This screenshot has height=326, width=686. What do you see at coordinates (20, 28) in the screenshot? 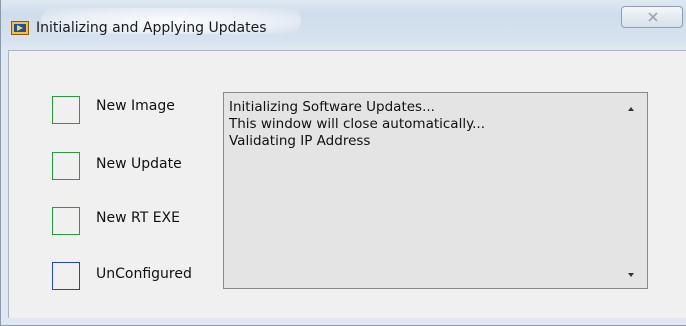
I see `app-icon` at bounding box center [20, 28].